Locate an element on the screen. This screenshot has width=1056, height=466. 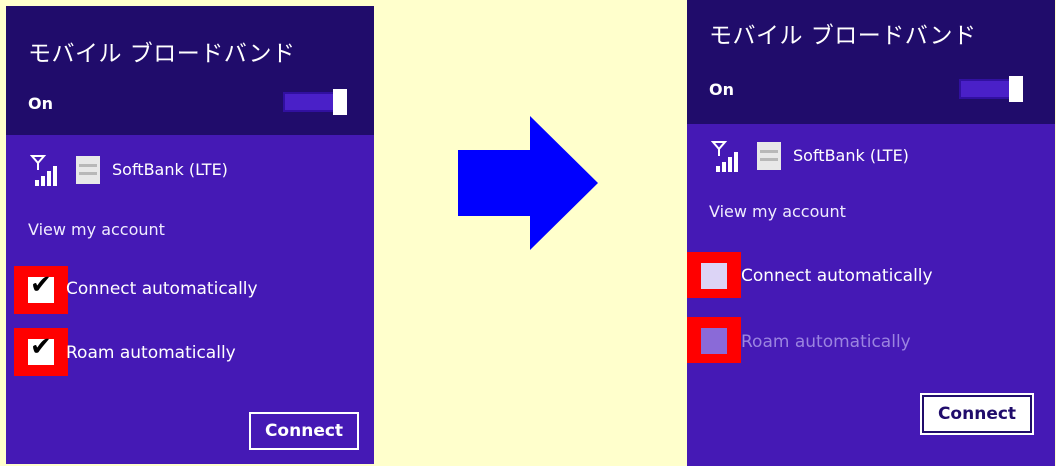
roam-automatically-checkbox is located at coordinates (714, 341).